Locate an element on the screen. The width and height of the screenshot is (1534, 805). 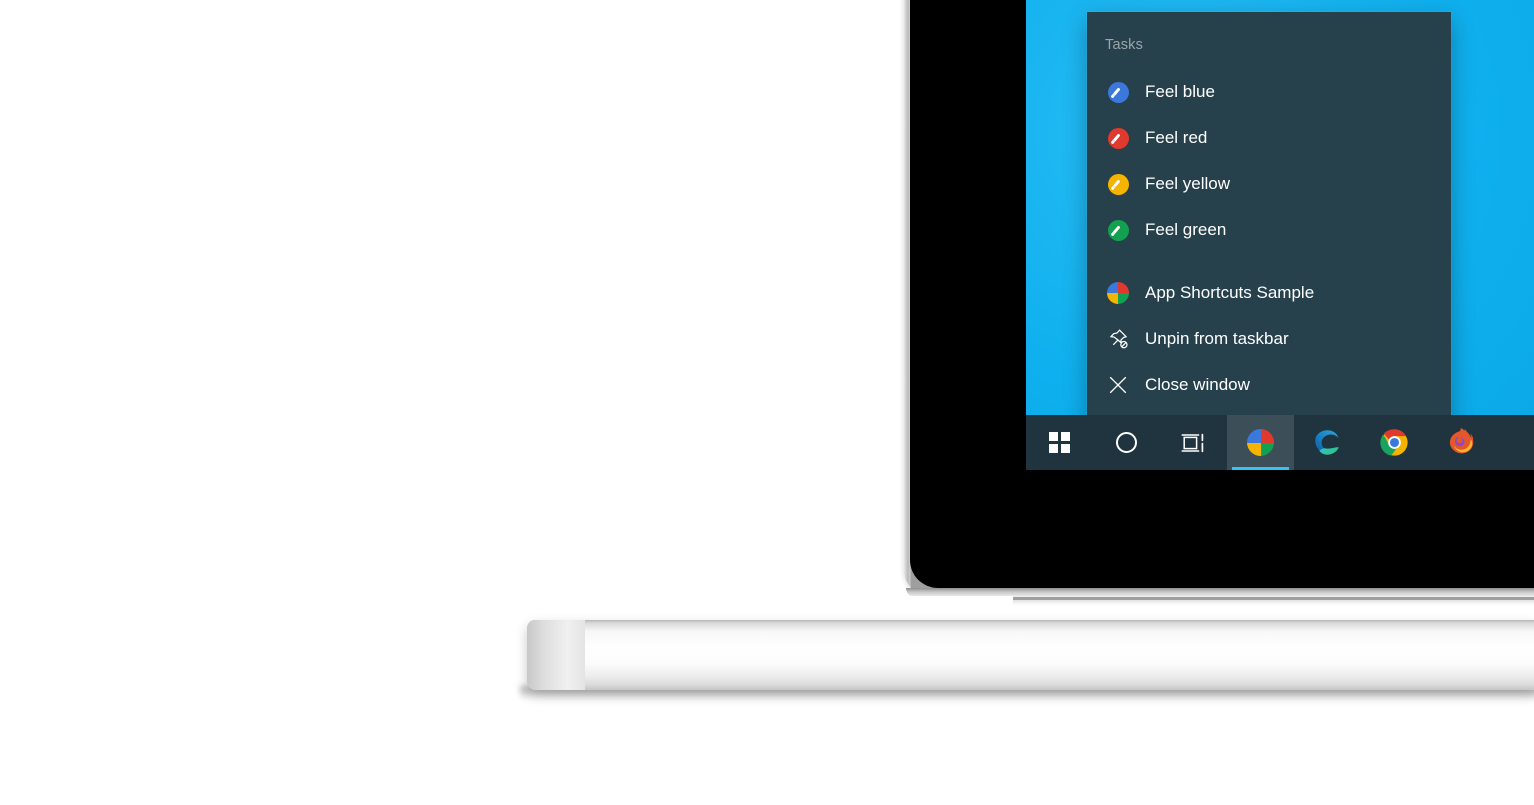
firefox-button is located at coordinates (1461, 442).